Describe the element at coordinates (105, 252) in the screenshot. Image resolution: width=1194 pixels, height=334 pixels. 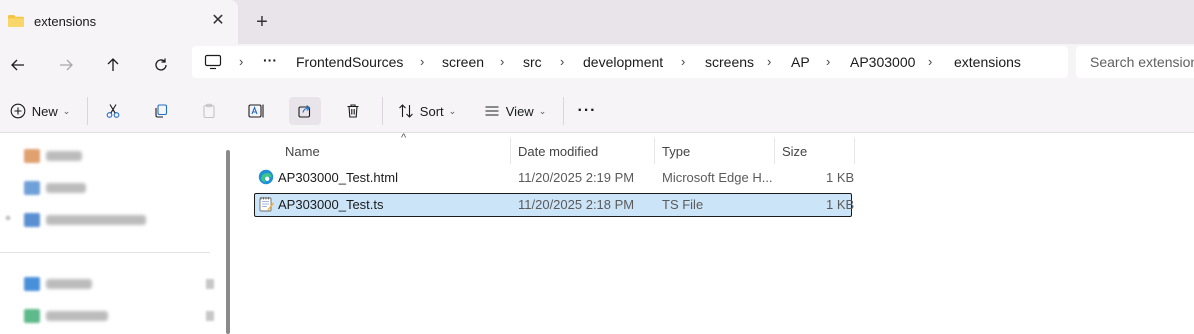
I see `sidebar-divider` at that location.